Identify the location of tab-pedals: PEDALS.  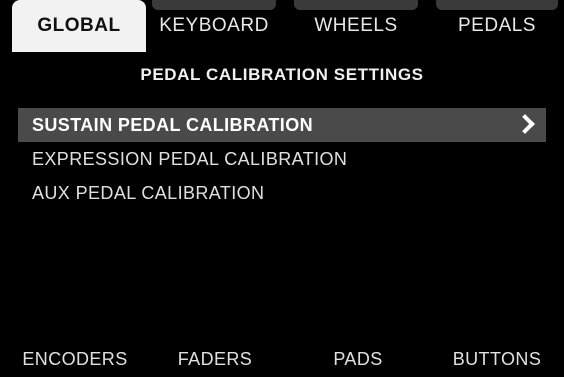
(497, 26).